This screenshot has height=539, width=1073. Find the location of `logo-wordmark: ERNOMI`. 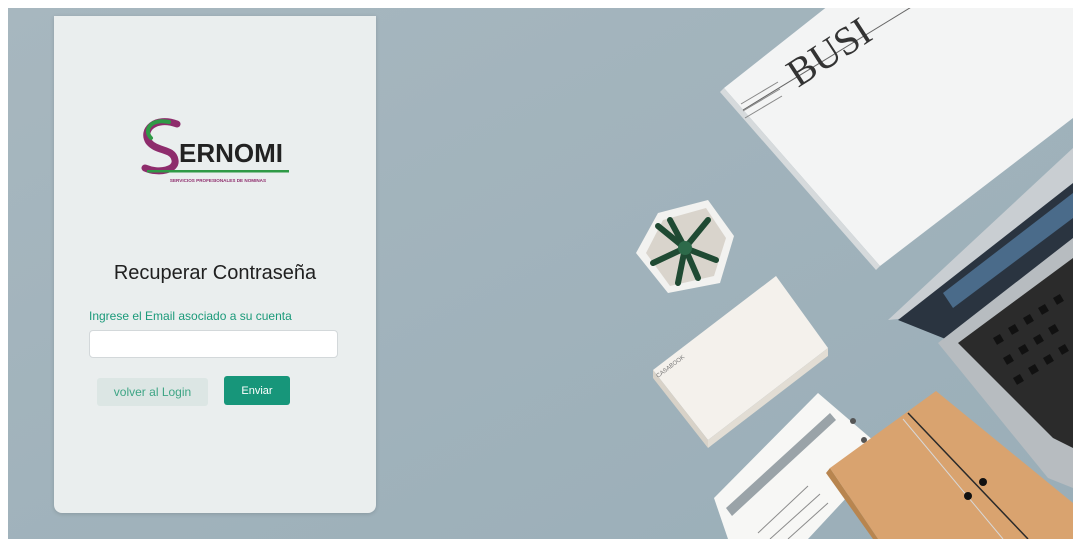

logo-wordmark: ERNOMI is located at coordinates (231, 153).